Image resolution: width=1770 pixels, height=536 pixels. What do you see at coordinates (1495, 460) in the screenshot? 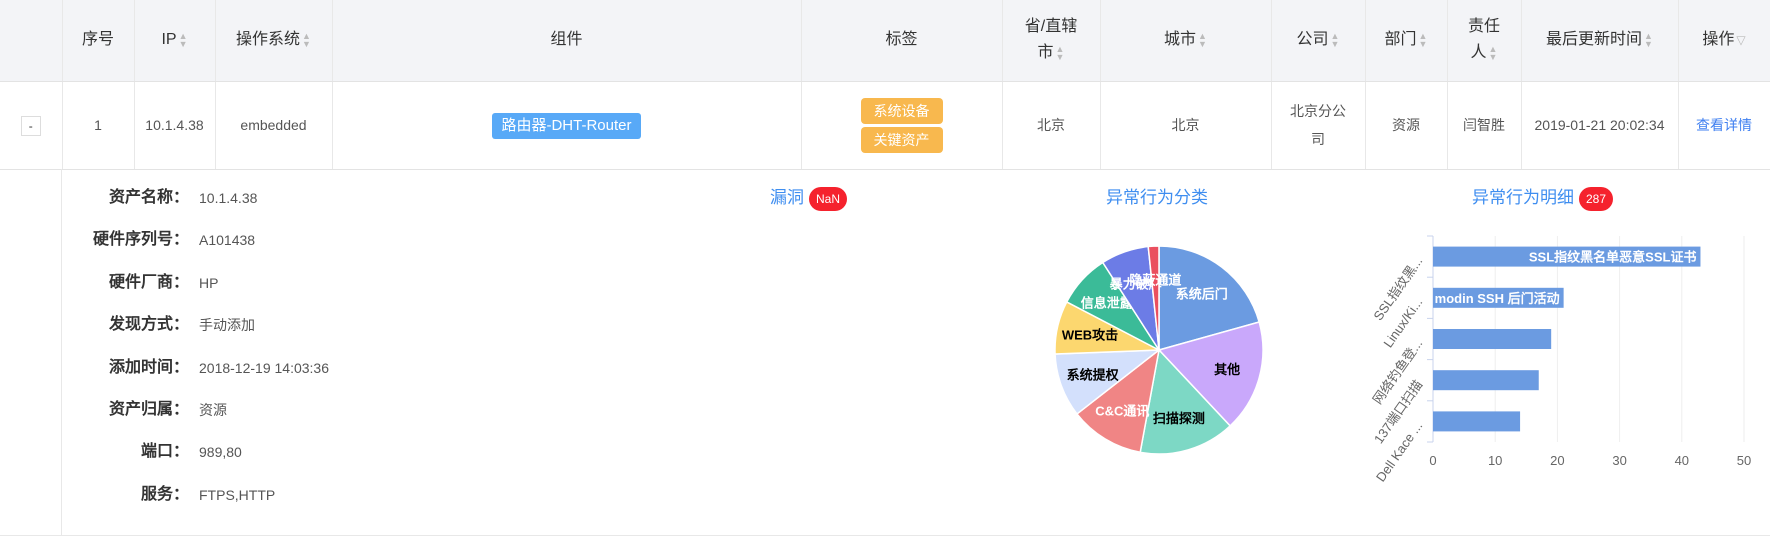
I see `x-tick-label: 10` at bounding box center [1495, 460].